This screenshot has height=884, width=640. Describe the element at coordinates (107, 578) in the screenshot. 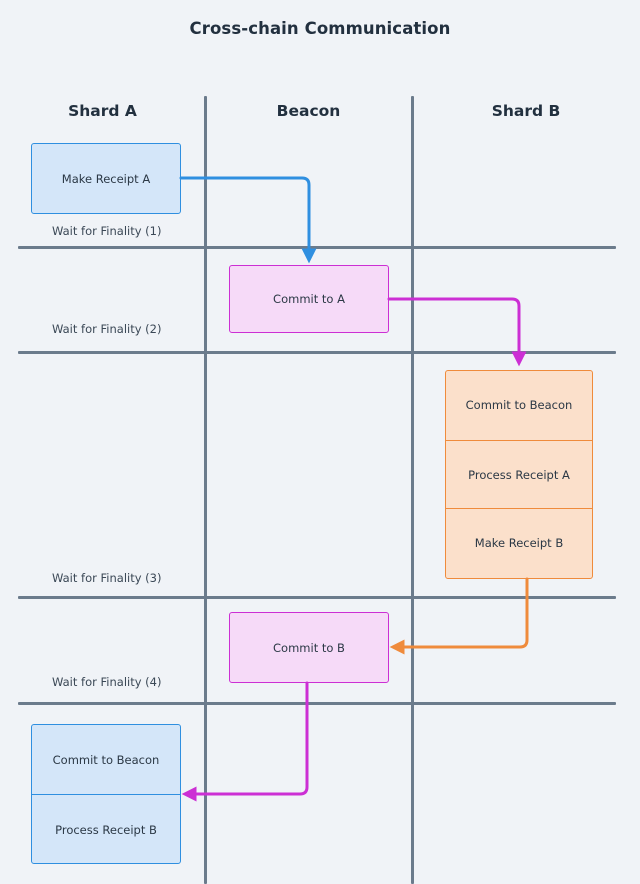

I see `wait-for-finality-label-3: Wait for Finality (3)` at that location.